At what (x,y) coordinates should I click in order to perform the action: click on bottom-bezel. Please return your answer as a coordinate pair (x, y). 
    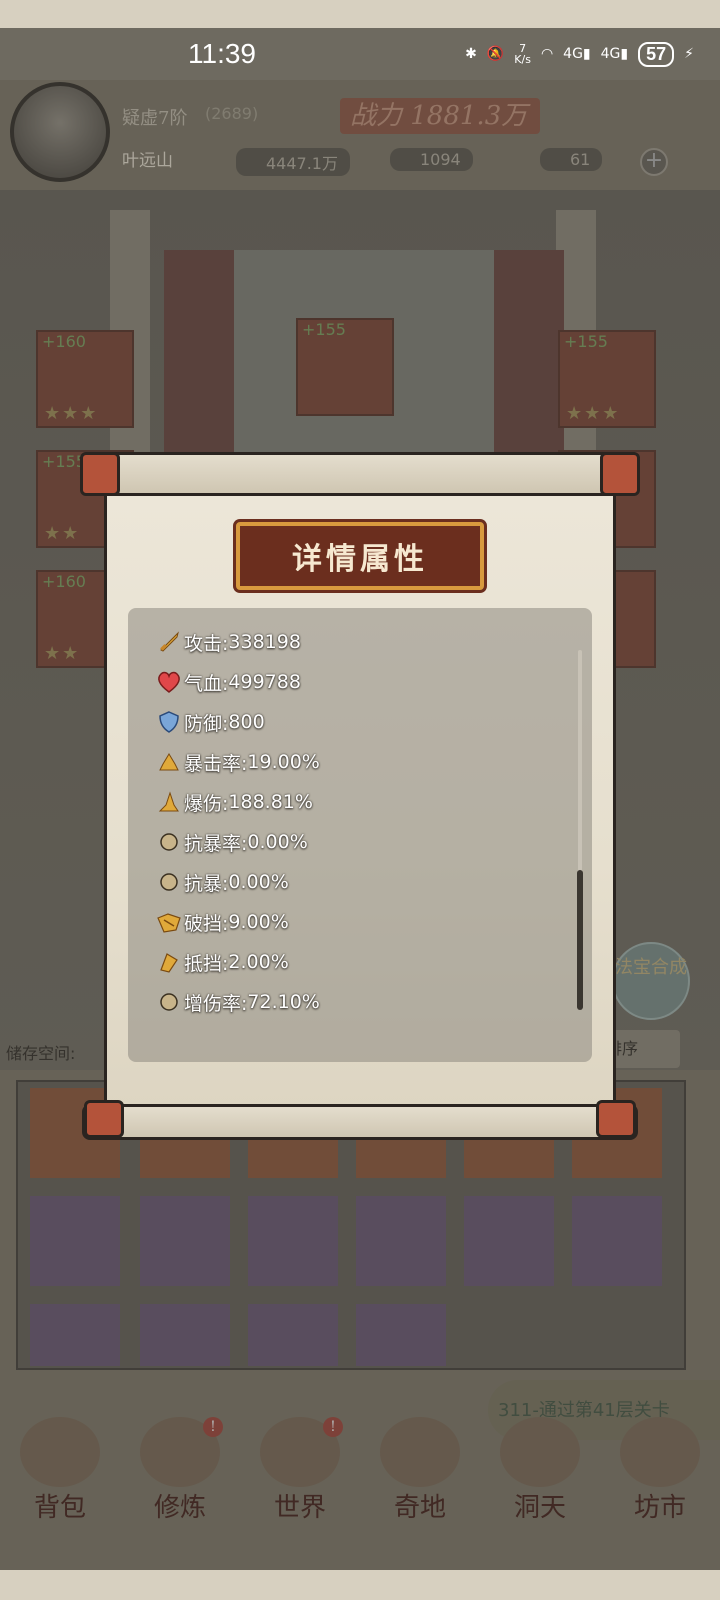
    Looking at the image, I should click on (360, 1585).